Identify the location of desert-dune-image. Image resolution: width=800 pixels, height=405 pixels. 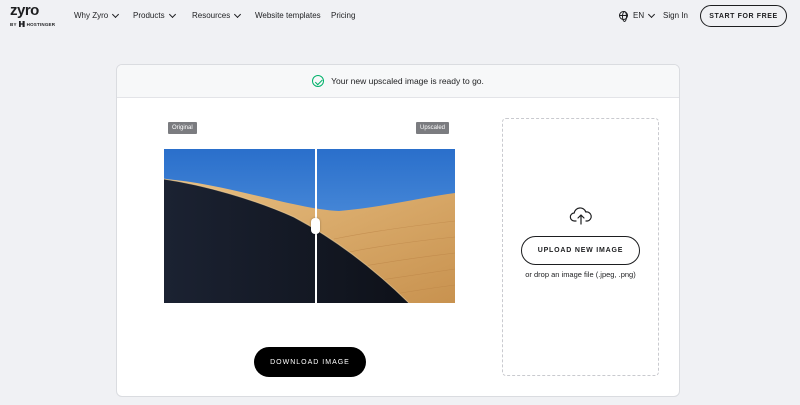
(309, 226).